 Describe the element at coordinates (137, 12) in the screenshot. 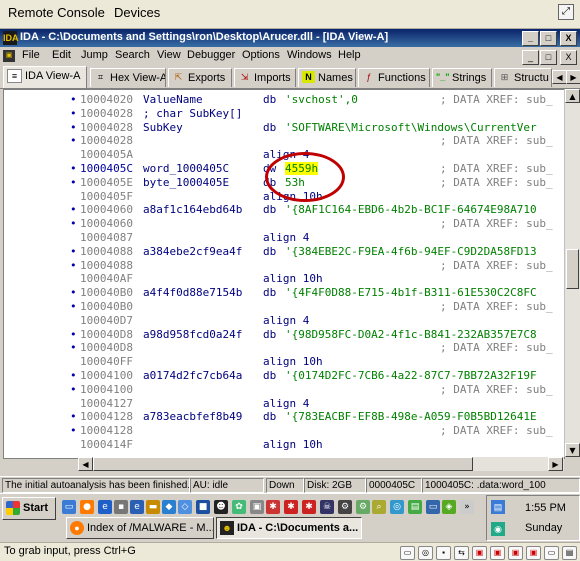

I see `menu-devices: Devices` at that location.